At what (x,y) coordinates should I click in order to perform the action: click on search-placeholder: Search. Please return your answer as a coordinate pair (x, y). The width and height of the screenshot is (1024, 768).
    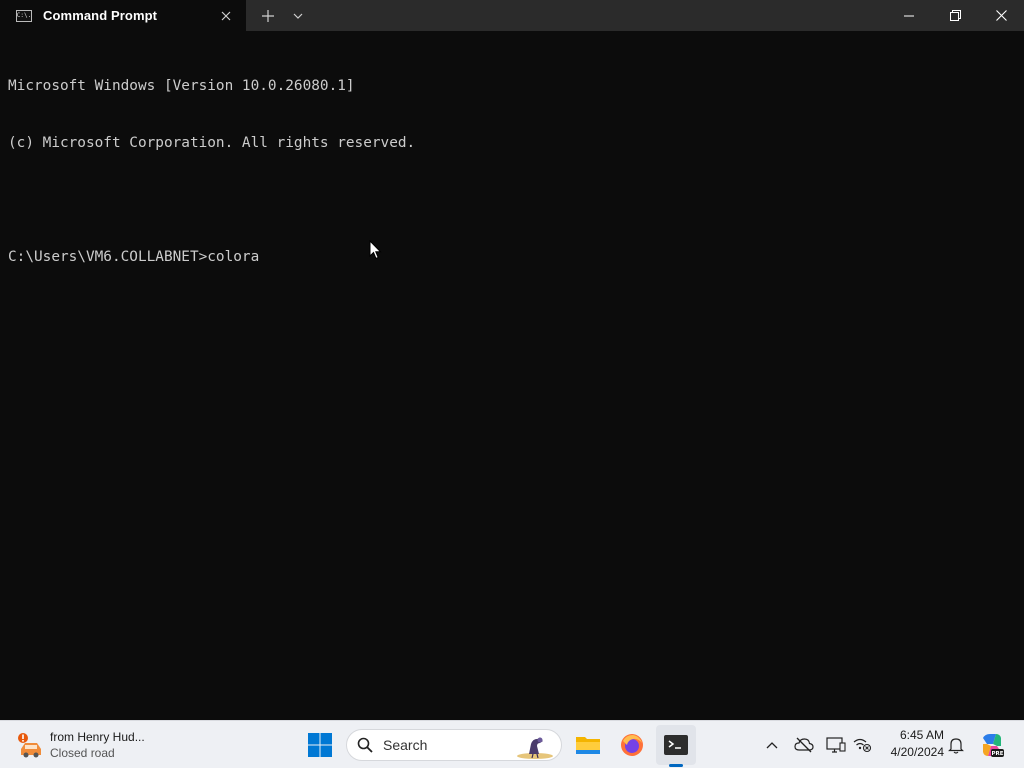
    Looking at the image, I should click on (405, 745).